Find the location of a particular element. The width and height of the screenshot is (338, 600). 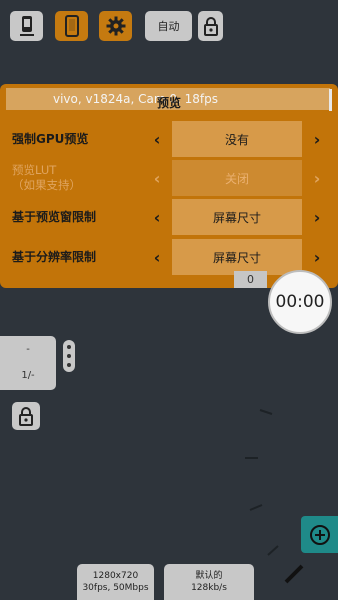

bitrate-mode-label: 默认的 is located at coordinates (209, 576).